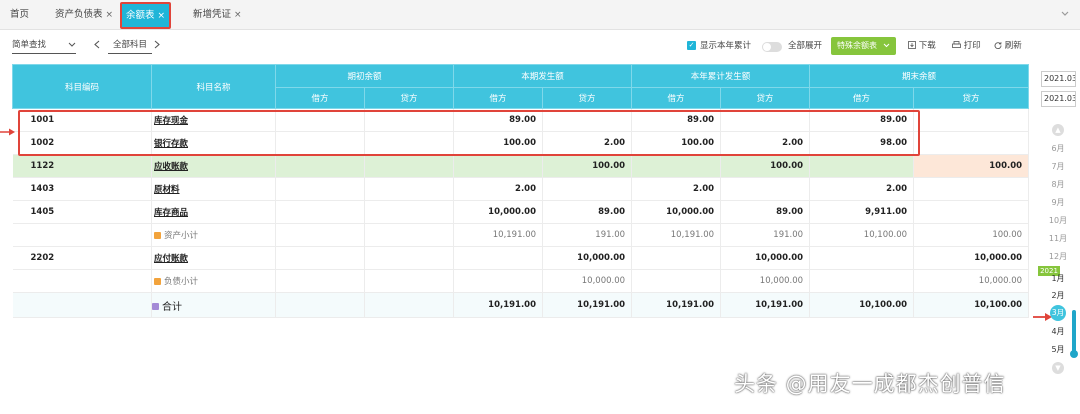  I want to click on download-button: 下载, so click(922, 46).